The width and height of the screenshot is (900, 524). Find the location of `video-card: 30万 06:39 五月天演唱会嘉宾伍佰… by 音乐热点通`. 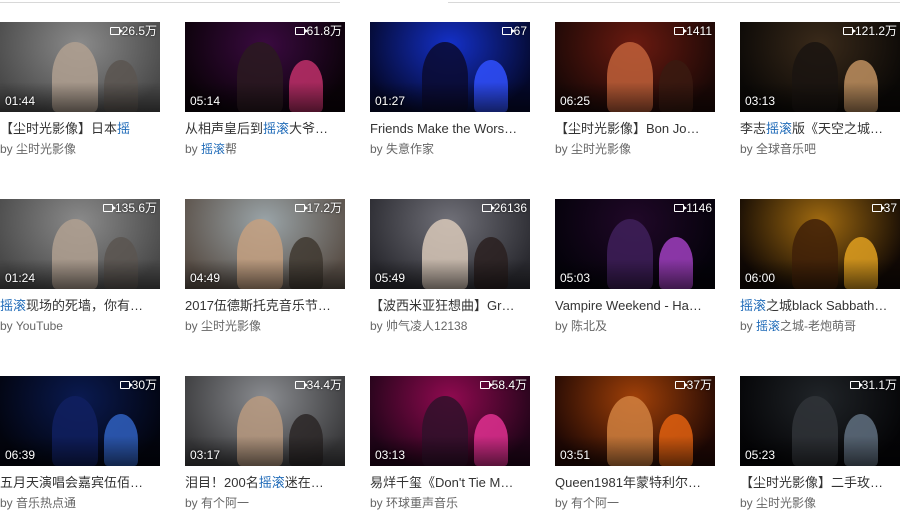

video-card: 30万 06:39 五月天演唱会嘉宾伍佰… by 音乐热点通 is located at coordinates (80, 450).